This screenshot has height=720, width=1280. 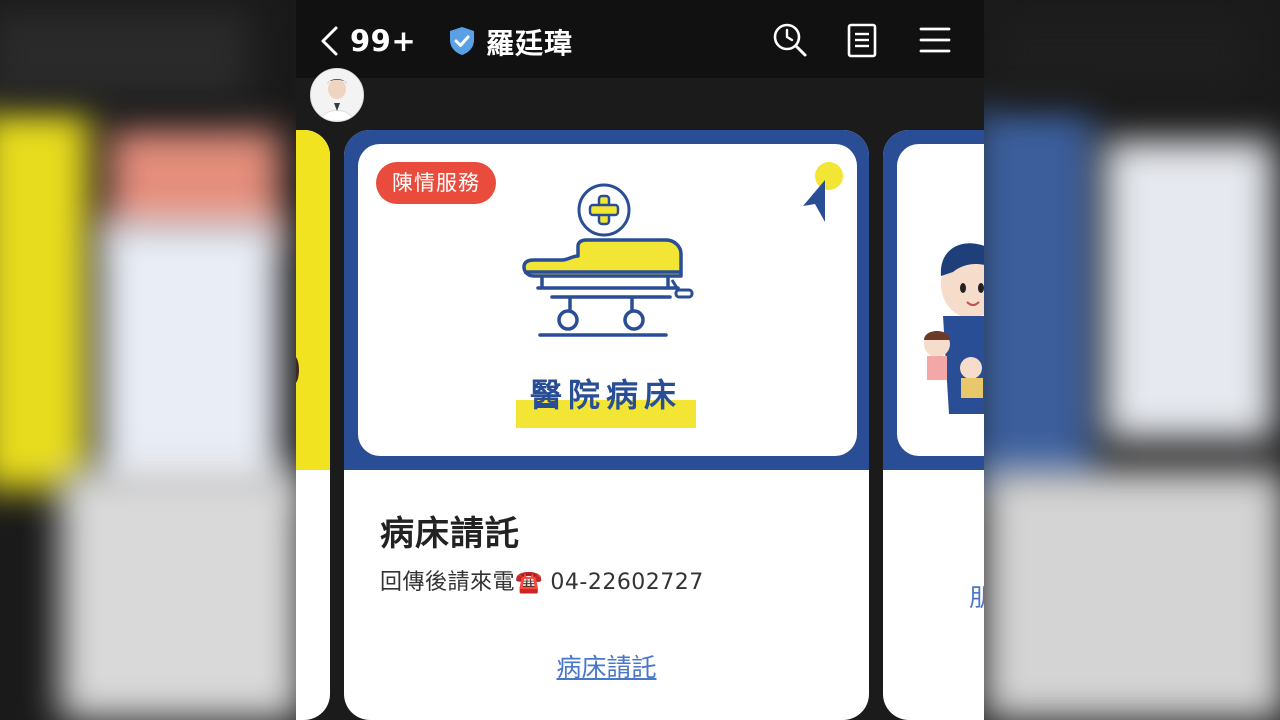 I want to click on back-button: 99+, so click(x=368, y=41).